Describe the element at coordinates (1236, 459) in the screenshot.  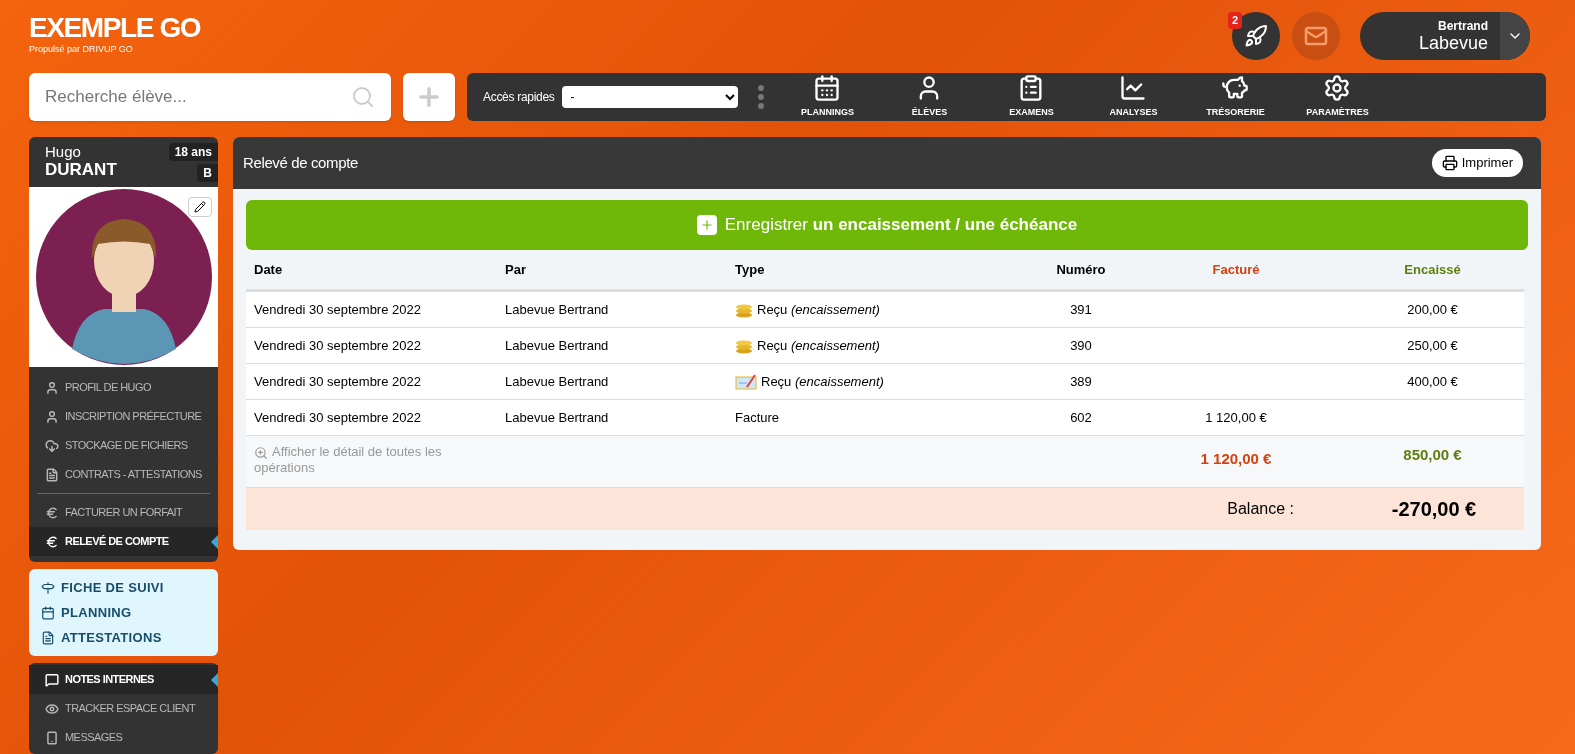
I see `total-billed: 1 120,00 €` at that location.